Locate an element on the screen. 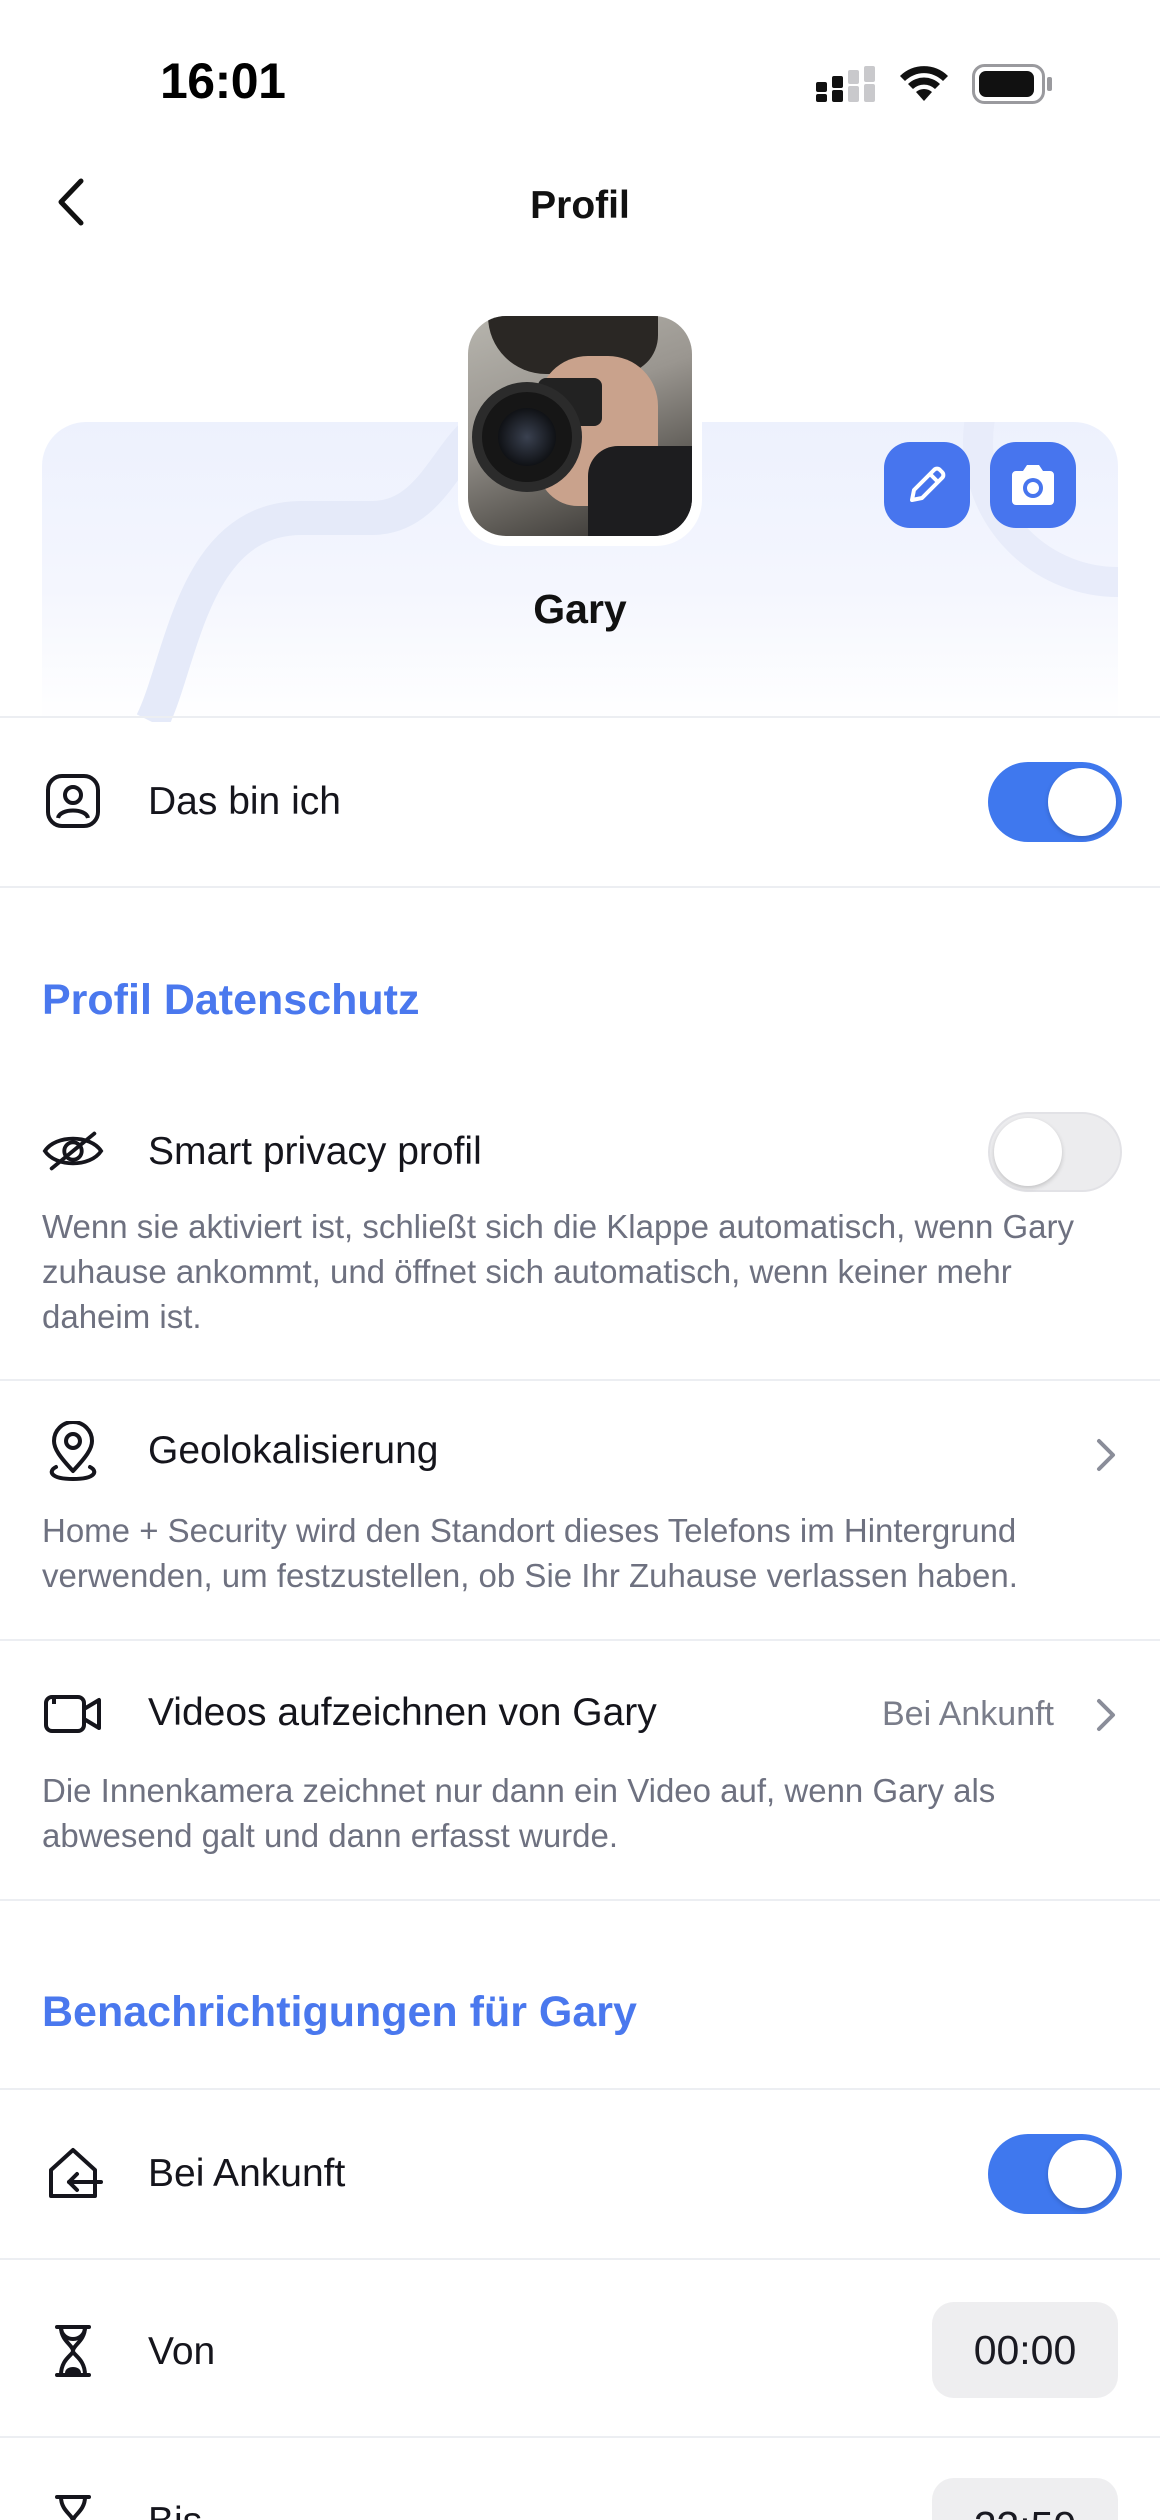 This screenshot has width=1160, height=2520. page-title: Profil is located at coordinates (580, 205).